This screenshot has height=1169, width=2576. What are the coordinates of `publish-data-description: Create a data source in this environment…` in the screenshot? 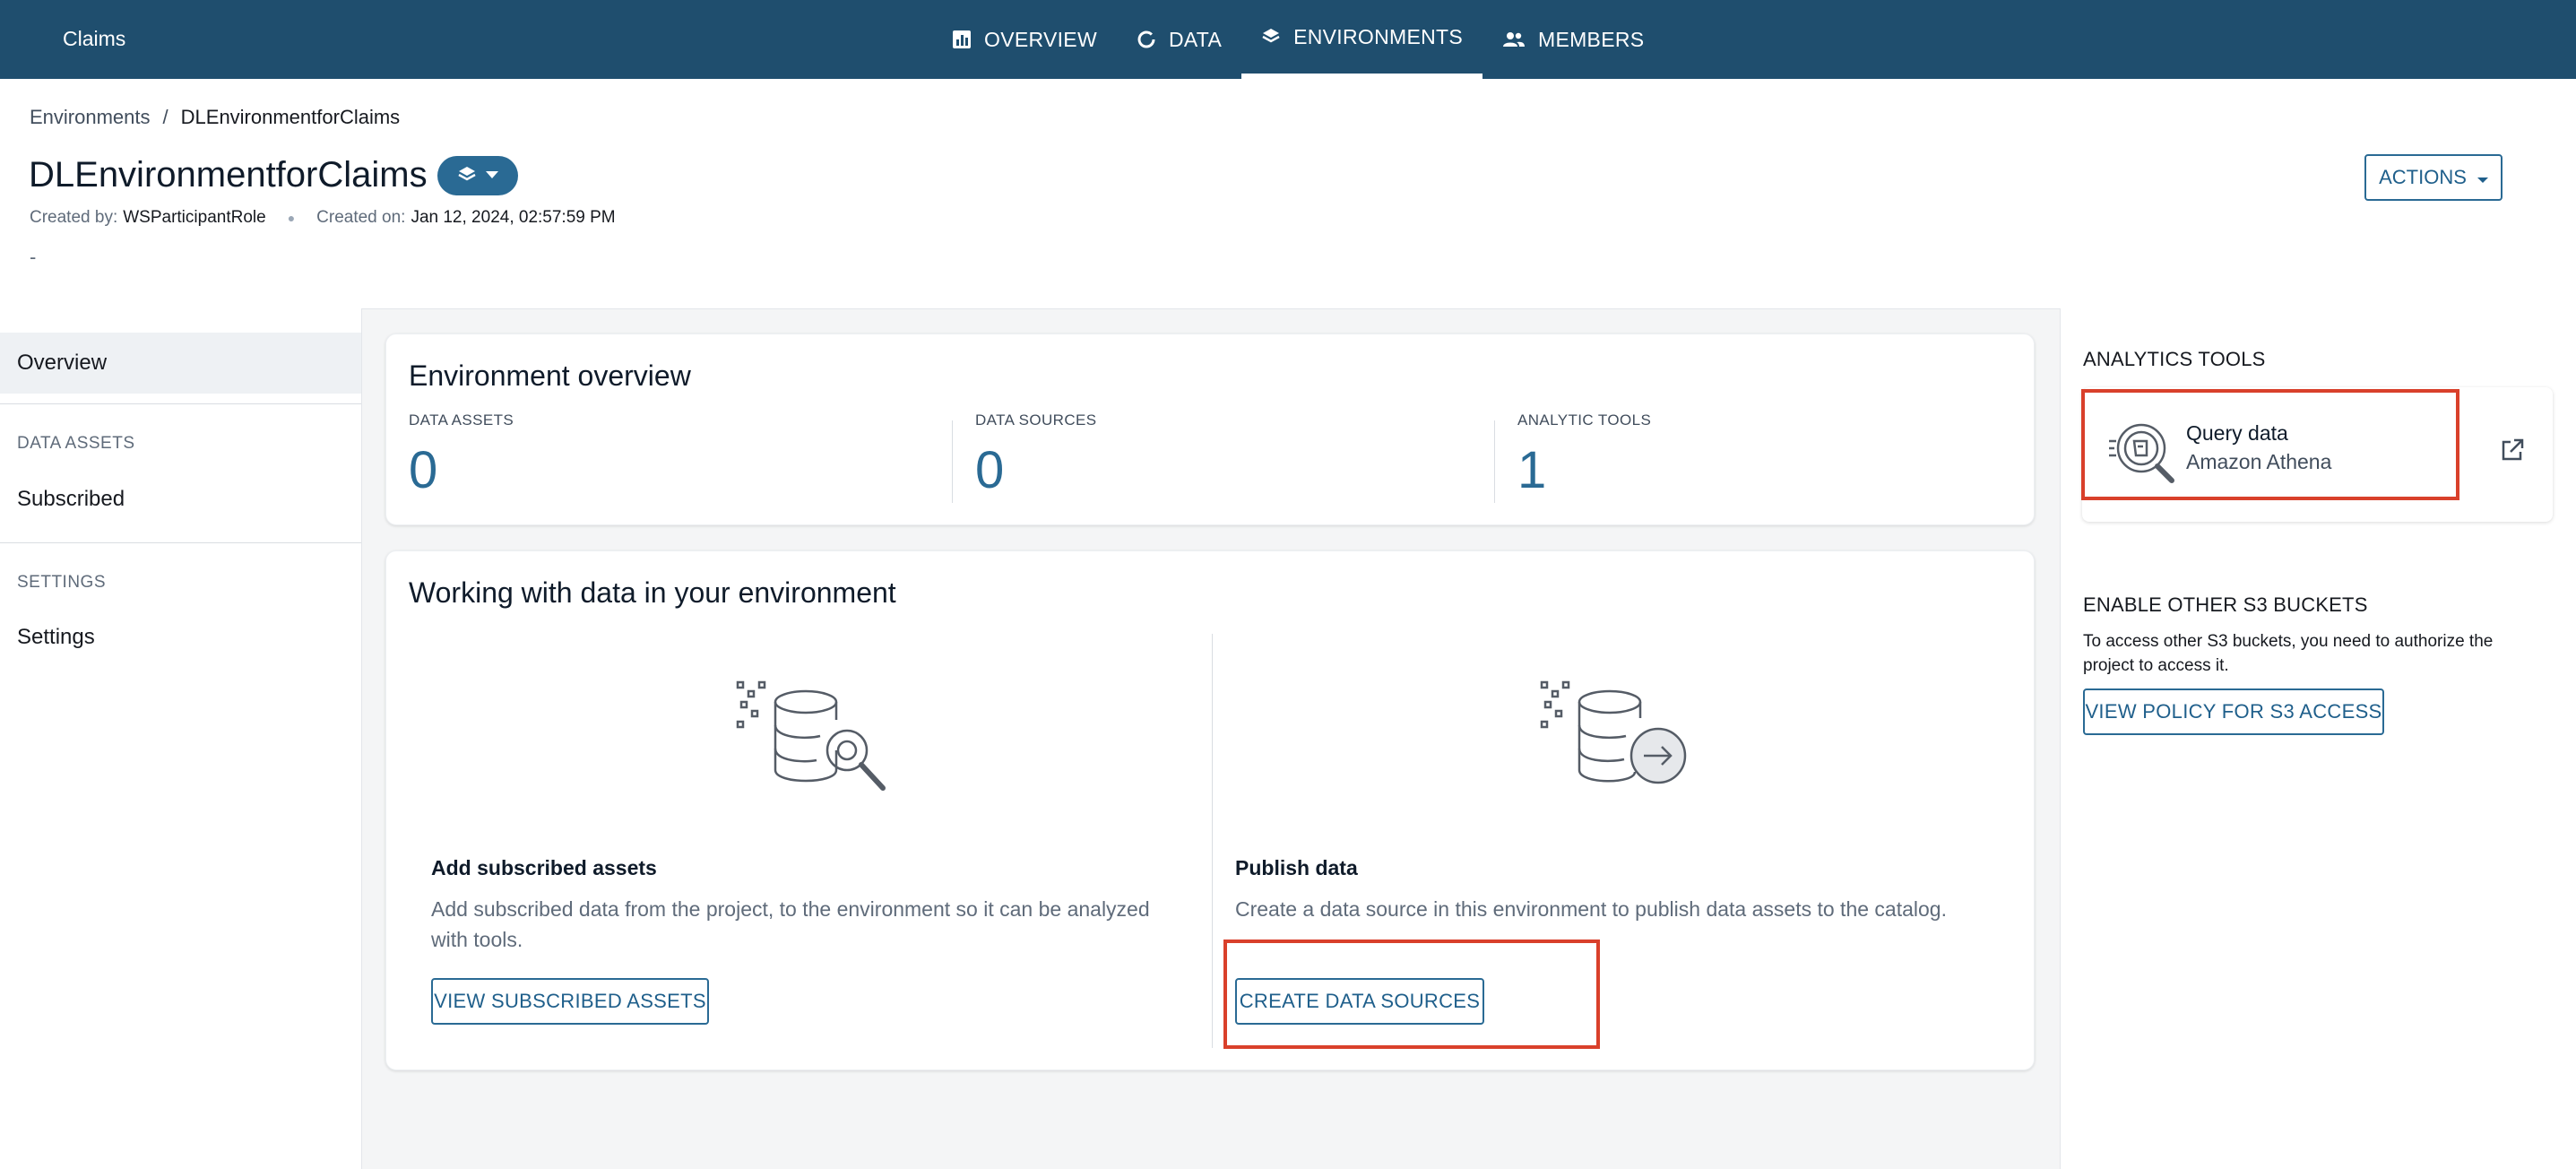 It's located at (1591, 909).